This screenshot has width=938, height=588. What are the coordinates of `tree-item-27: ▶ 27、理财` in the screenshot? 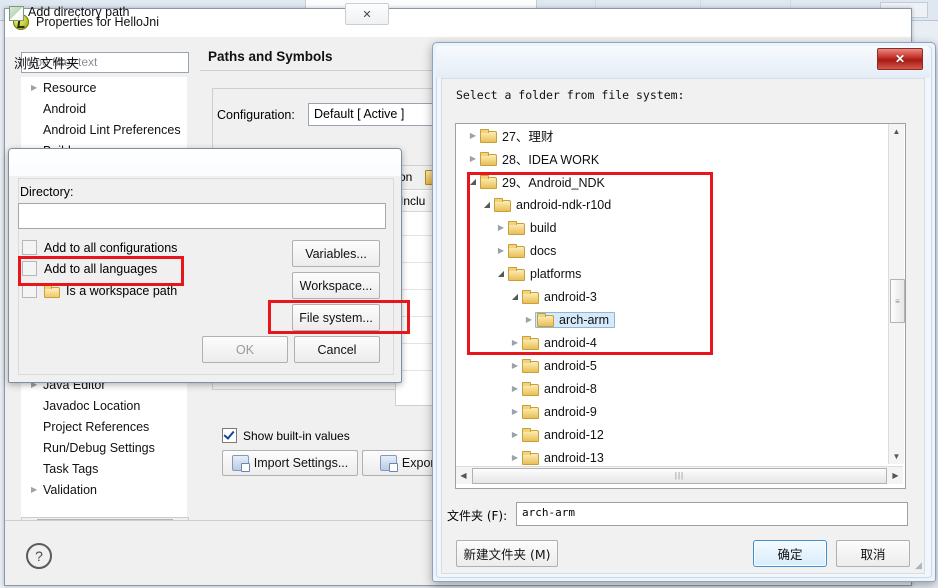 It's located at (680, 135).